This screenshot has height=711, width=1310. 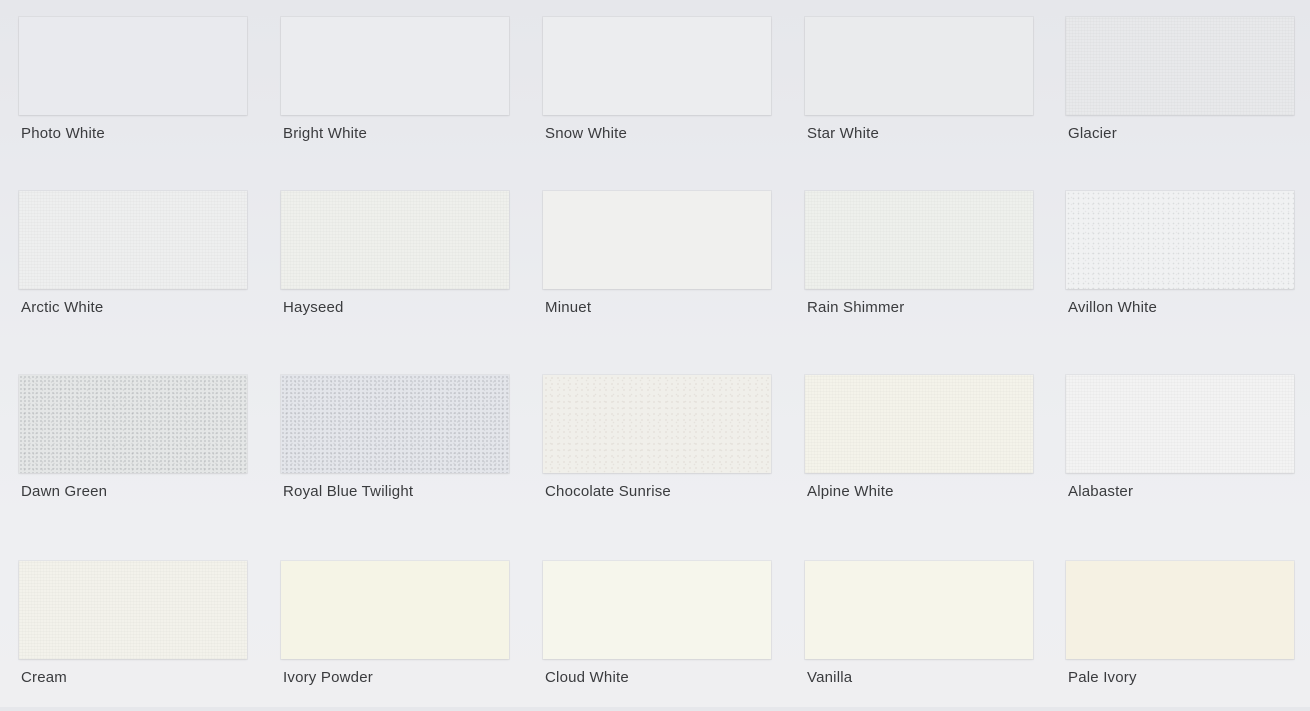 What do you see at coordinates (850, 491) in the screenshot?
I see `swatch-label: Alpine White` at bounding box center [850, 491].